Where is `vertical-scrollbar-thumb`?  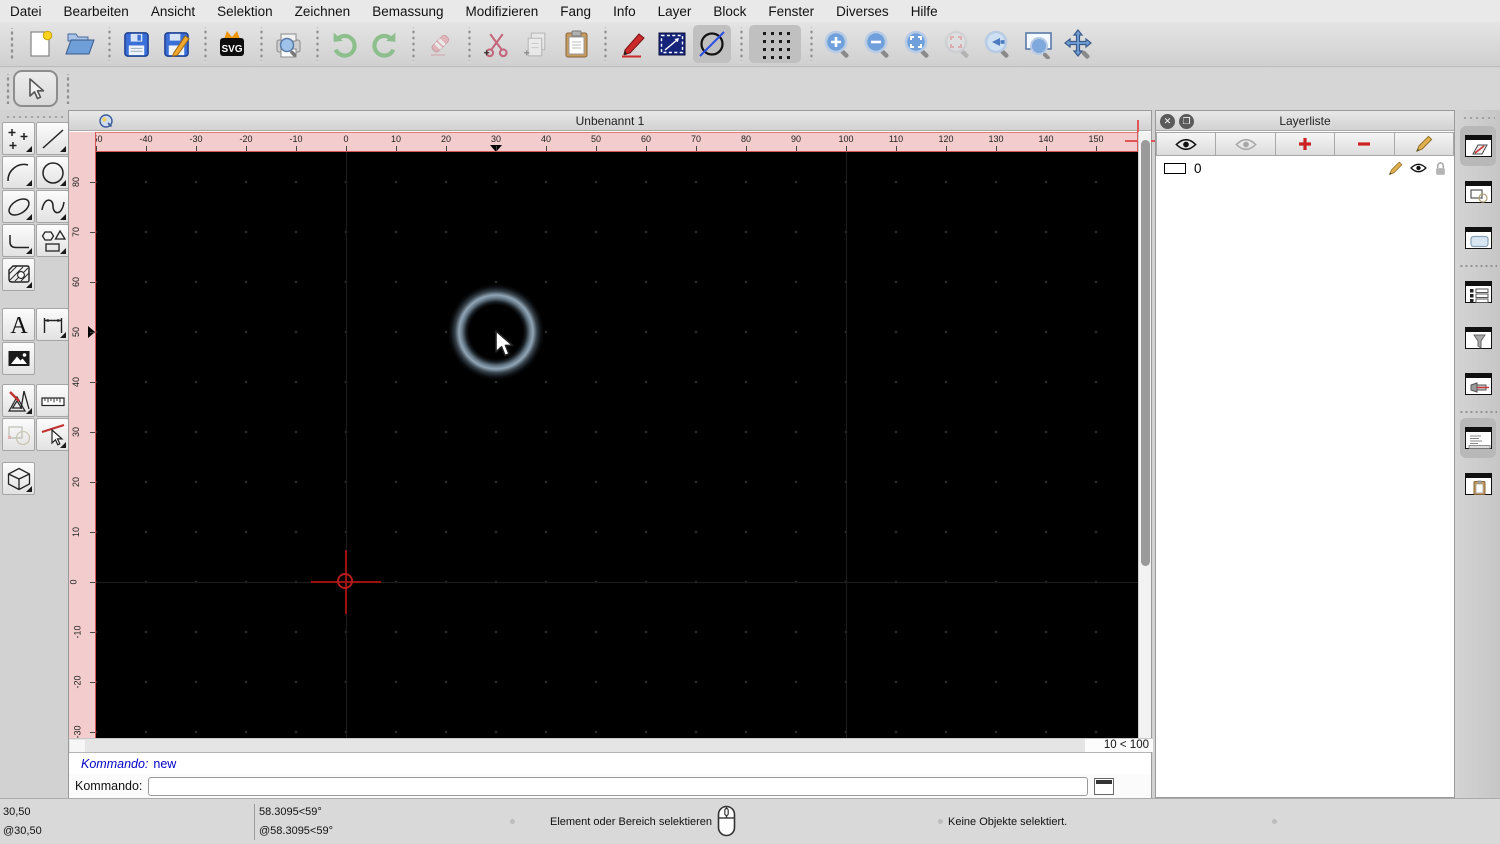 vertical-scrollbar-thumb is located at coordinates (1145, 353).